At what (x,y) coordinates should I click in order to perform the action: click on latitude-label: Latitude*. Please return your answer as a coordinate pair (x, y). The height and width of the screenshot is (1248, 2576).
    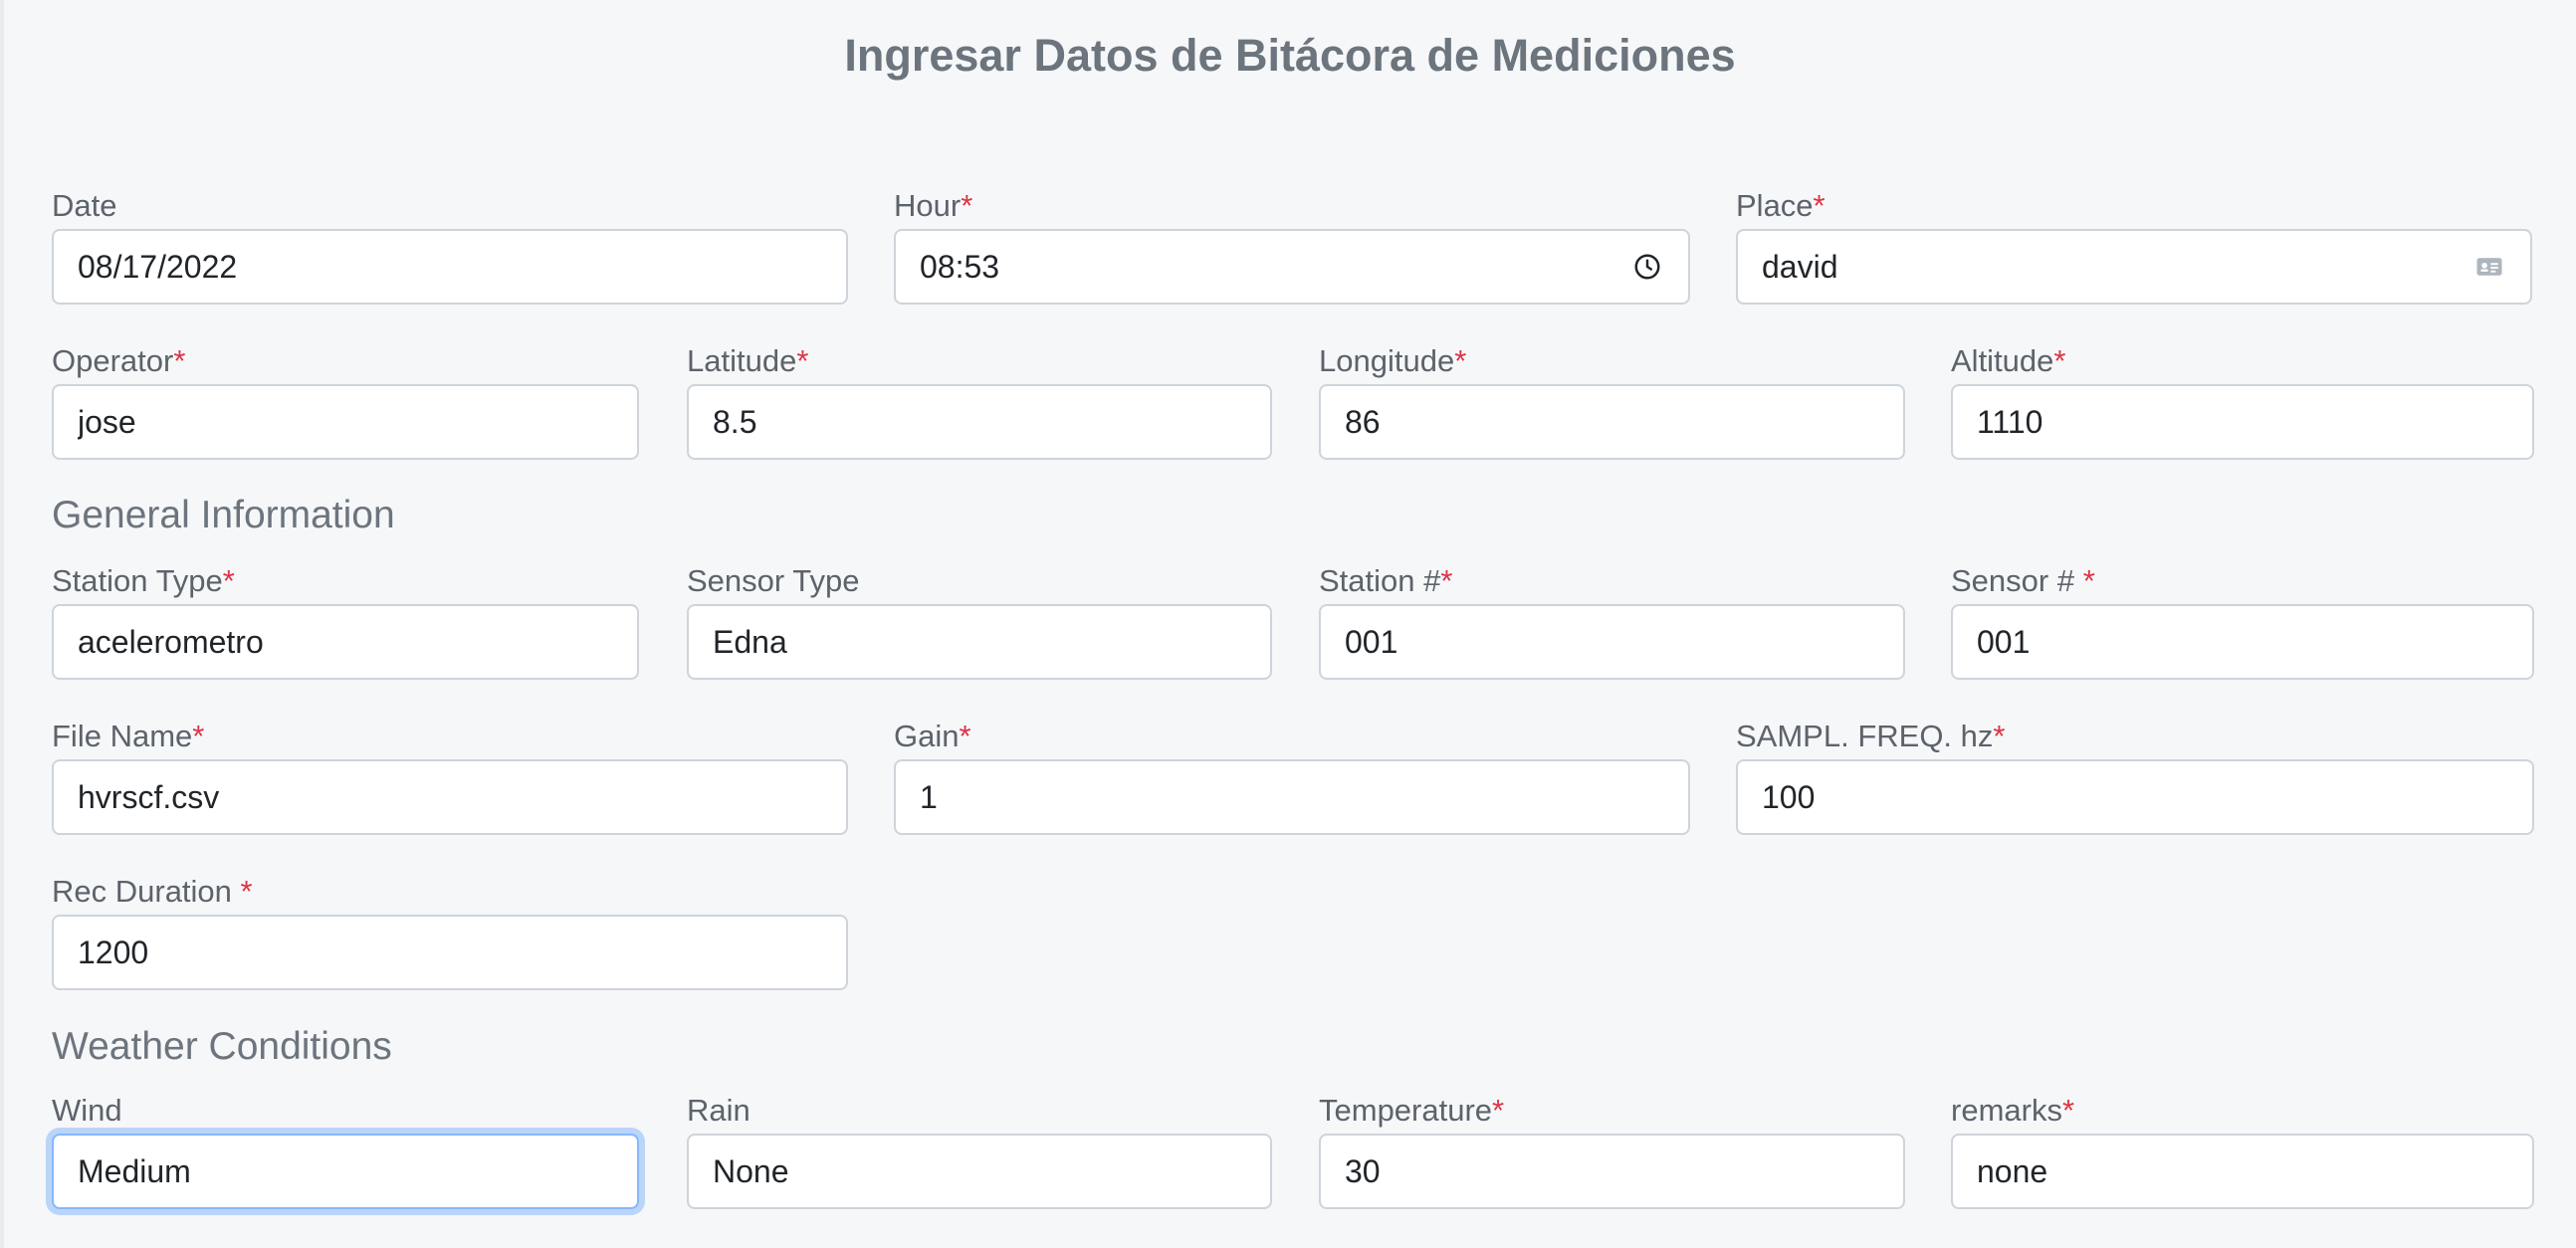
    Looking at the image, I should click on (748, 360).